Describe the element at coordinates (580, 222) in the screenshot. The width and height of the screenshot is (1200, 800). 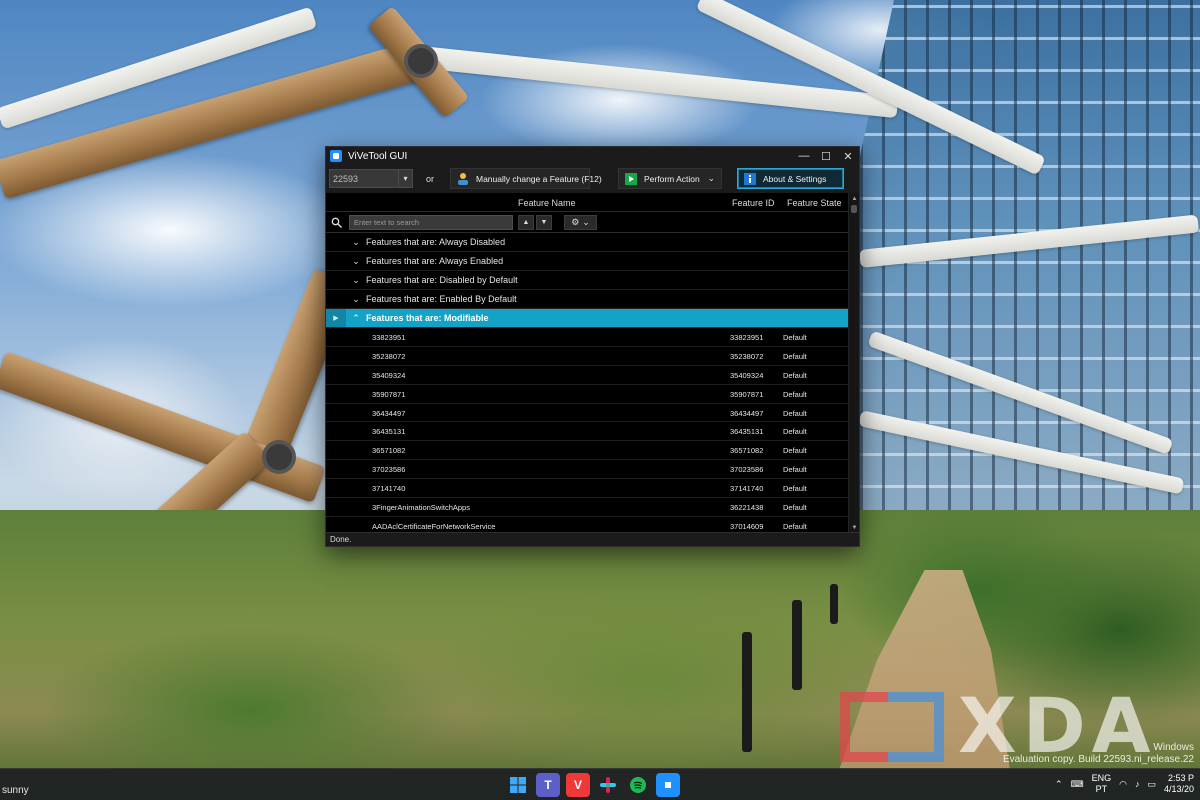
I see `filter-settings-button: ⚙ ⌄` at that location.